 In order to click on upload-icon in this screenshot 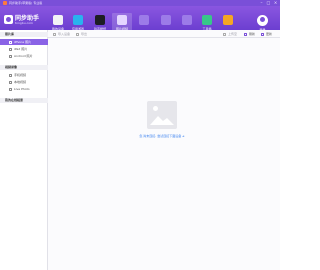, I will do `click(224, 34)`.